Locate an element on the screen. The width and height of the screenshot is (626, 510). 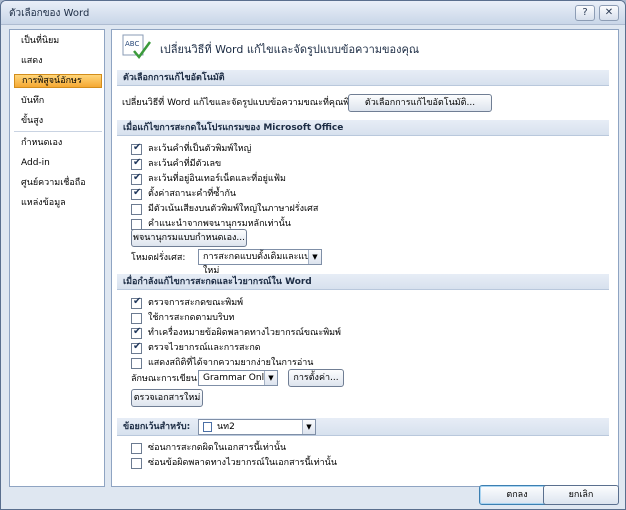
french-modes-select: การสะกดแบบดั้งเดิมและแบบใหม่ ▼ is located at coordinates (260, 262).